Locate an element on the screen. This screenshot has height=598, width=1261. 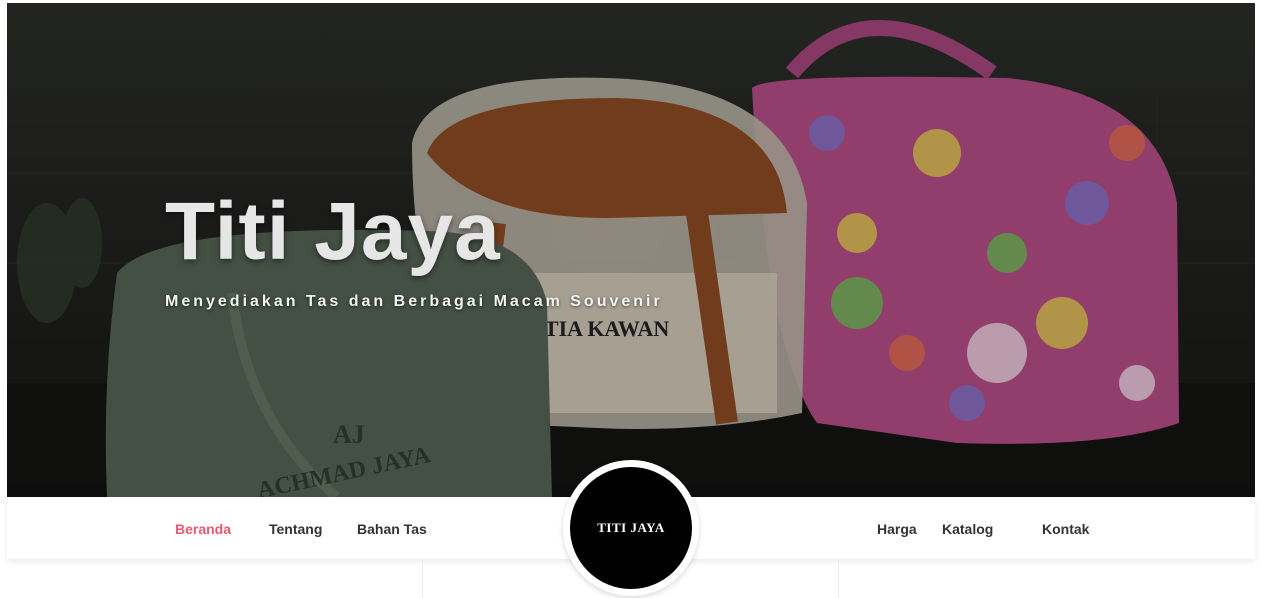
hero-title: Titi Jaya is located at coordinates (333, 231).